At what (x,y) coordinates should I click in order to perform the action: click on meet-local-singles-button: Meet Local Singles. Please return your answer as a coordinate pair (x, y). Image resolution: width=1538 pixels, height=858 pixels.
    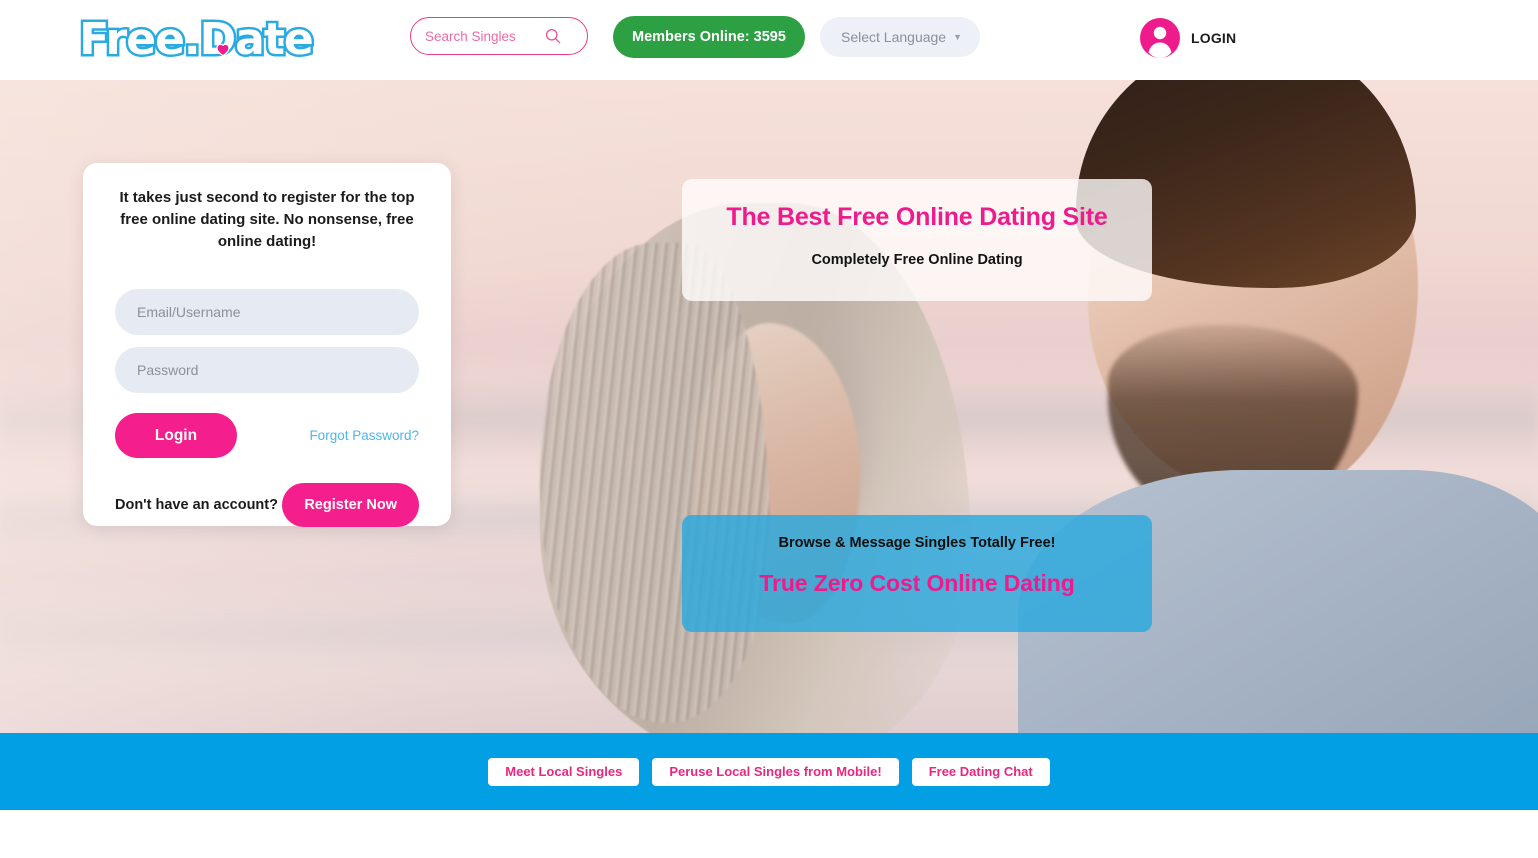
    Looking at the image, I should click on (564, 771).